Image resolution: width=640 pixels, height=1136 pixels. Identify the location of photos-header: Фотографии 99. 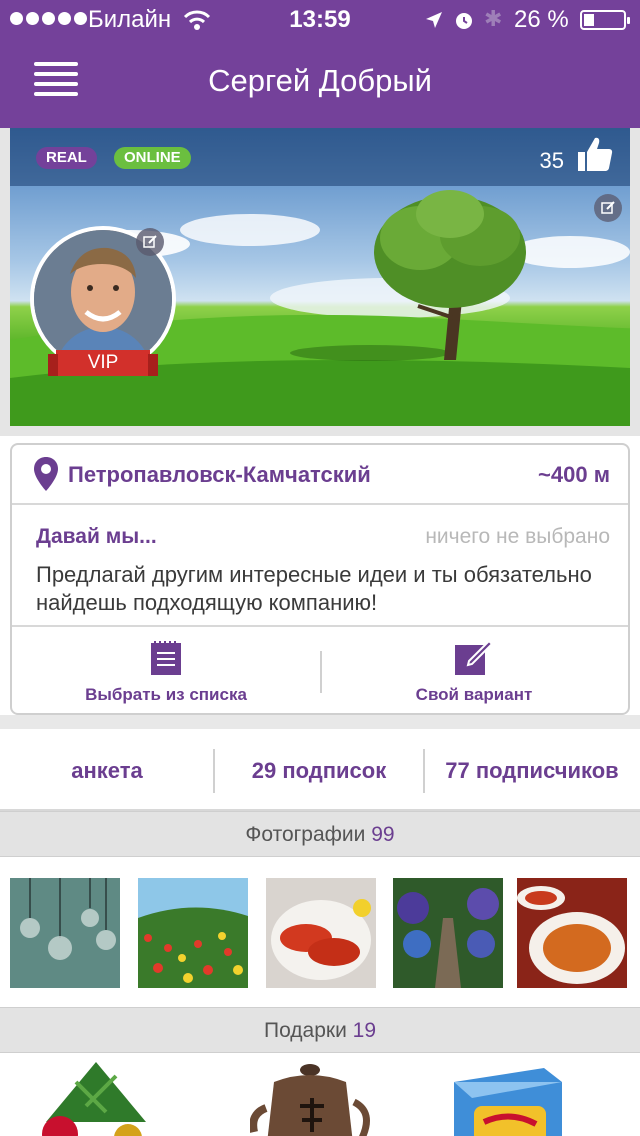
(320, 834).